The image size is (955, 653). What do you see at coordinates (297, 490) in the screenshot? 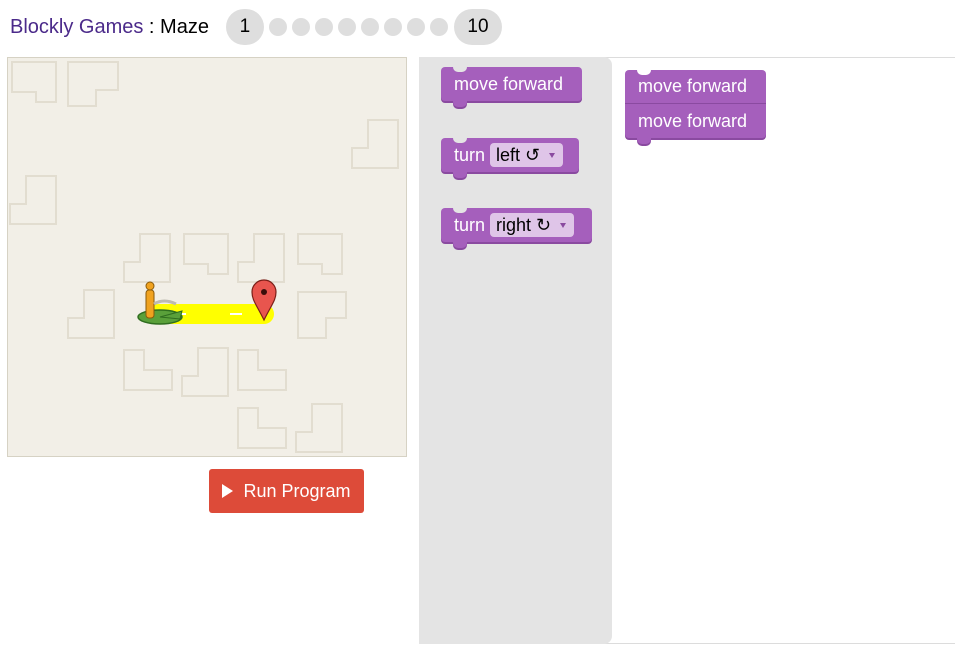
I see `run-program-label: Run Program` at bounding box center [297, 490].